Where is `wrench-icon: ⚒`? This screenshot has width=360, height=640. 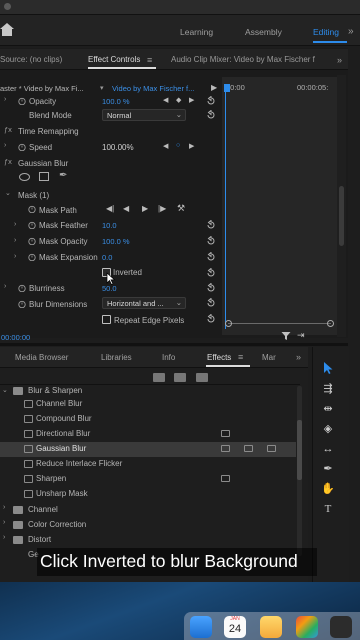
wrench-icon: ⚒ is located at coordinates (181, 208).